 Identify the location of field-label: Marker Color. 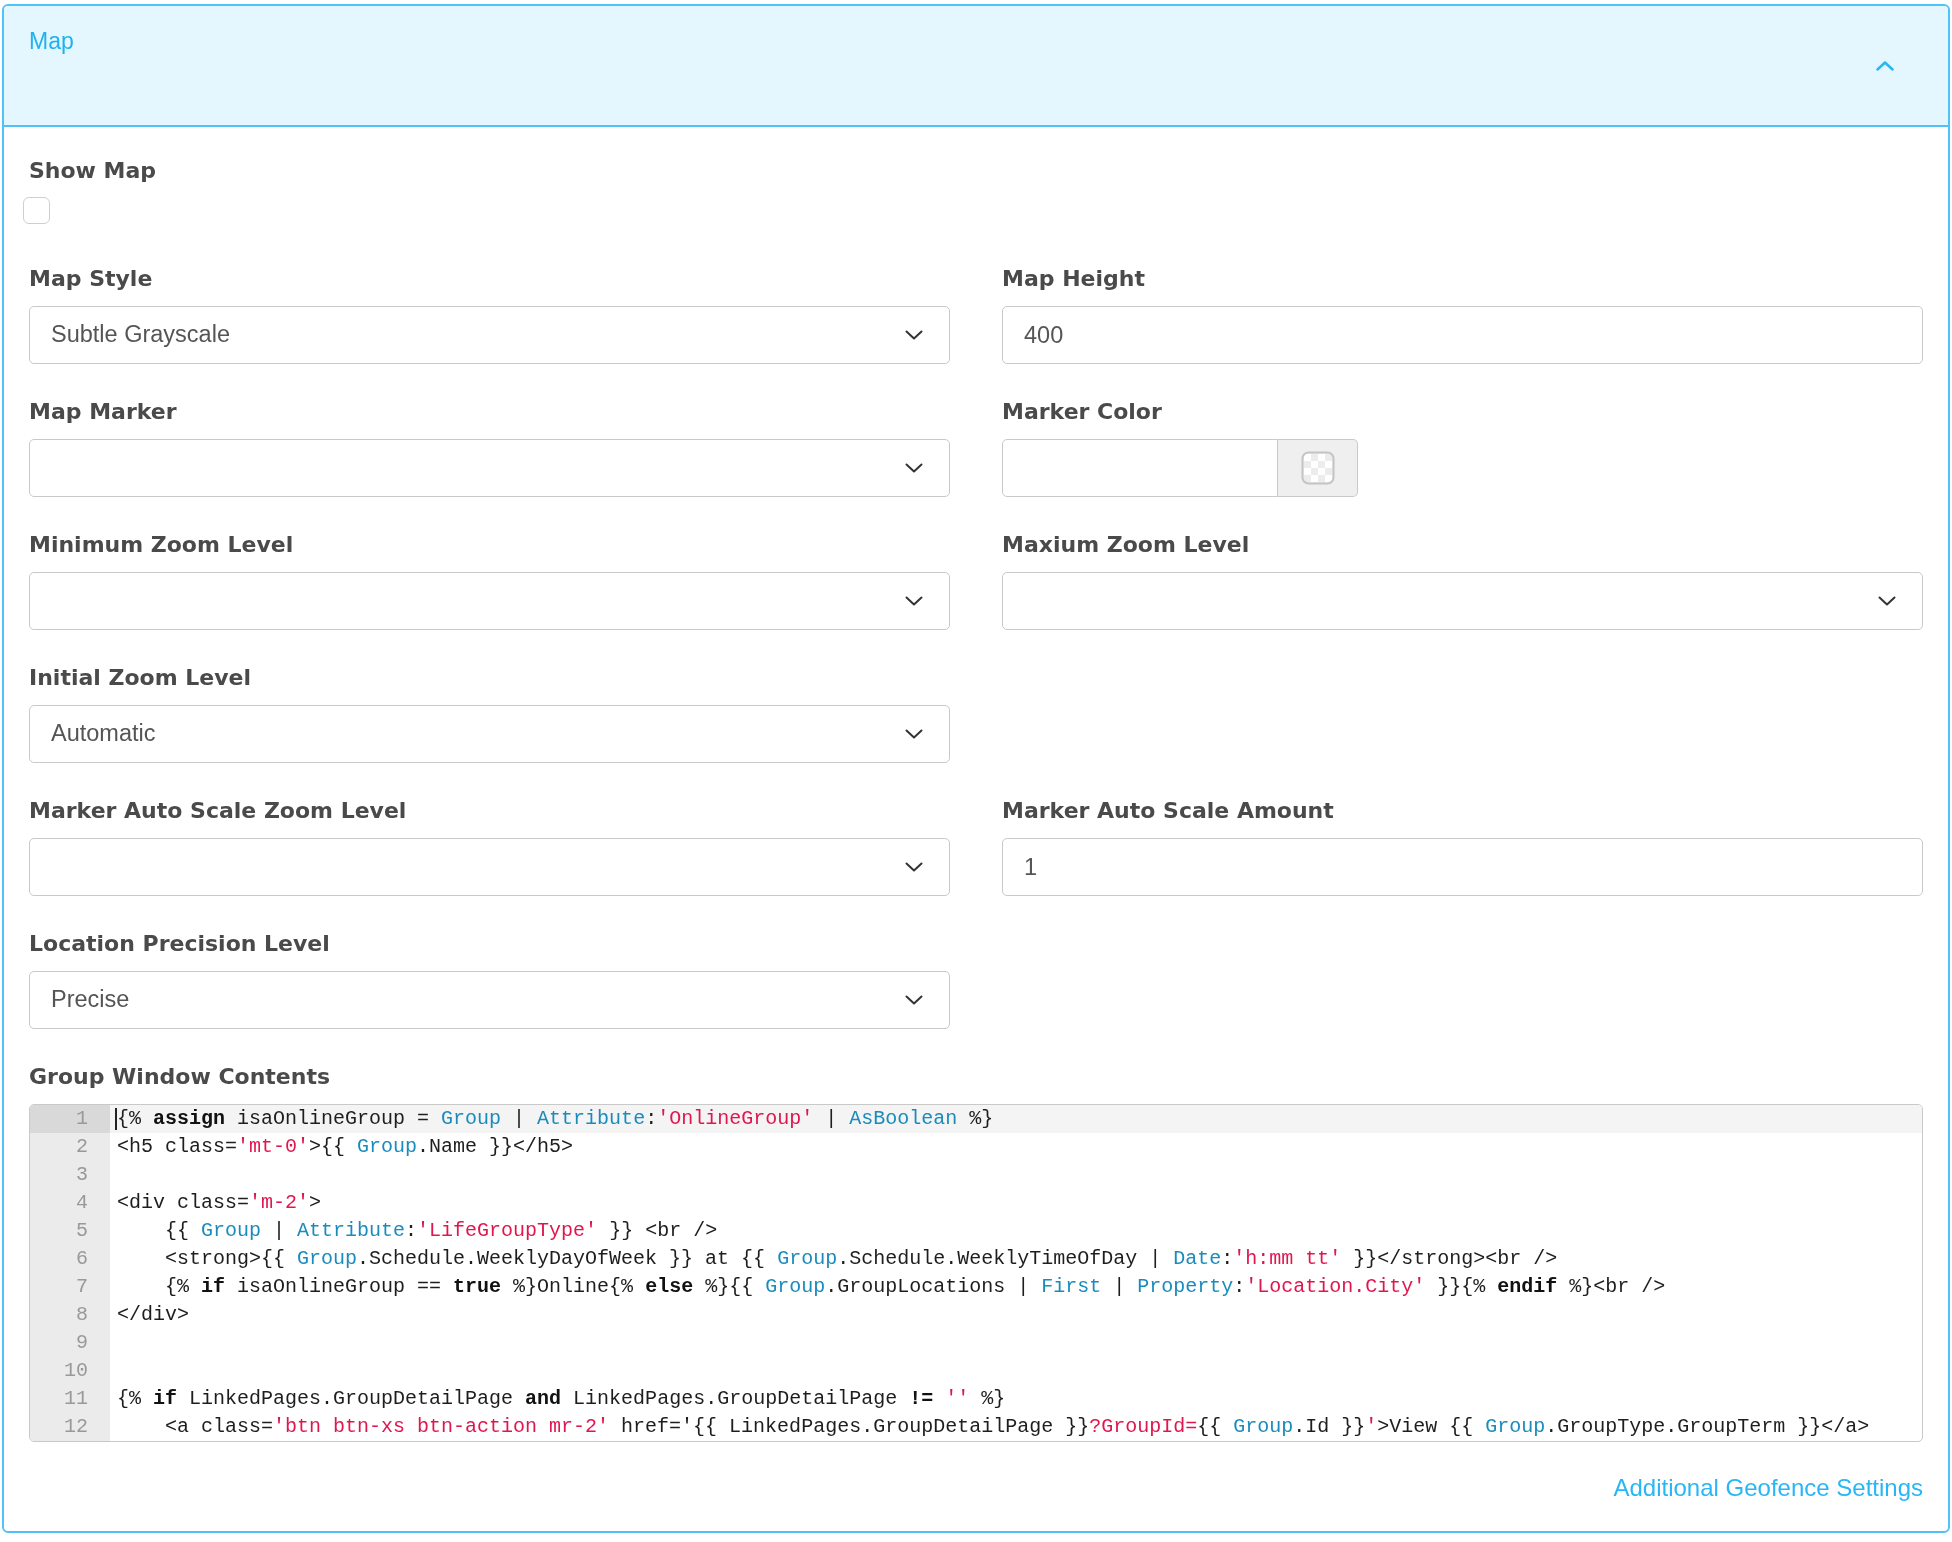
(1082, 412).